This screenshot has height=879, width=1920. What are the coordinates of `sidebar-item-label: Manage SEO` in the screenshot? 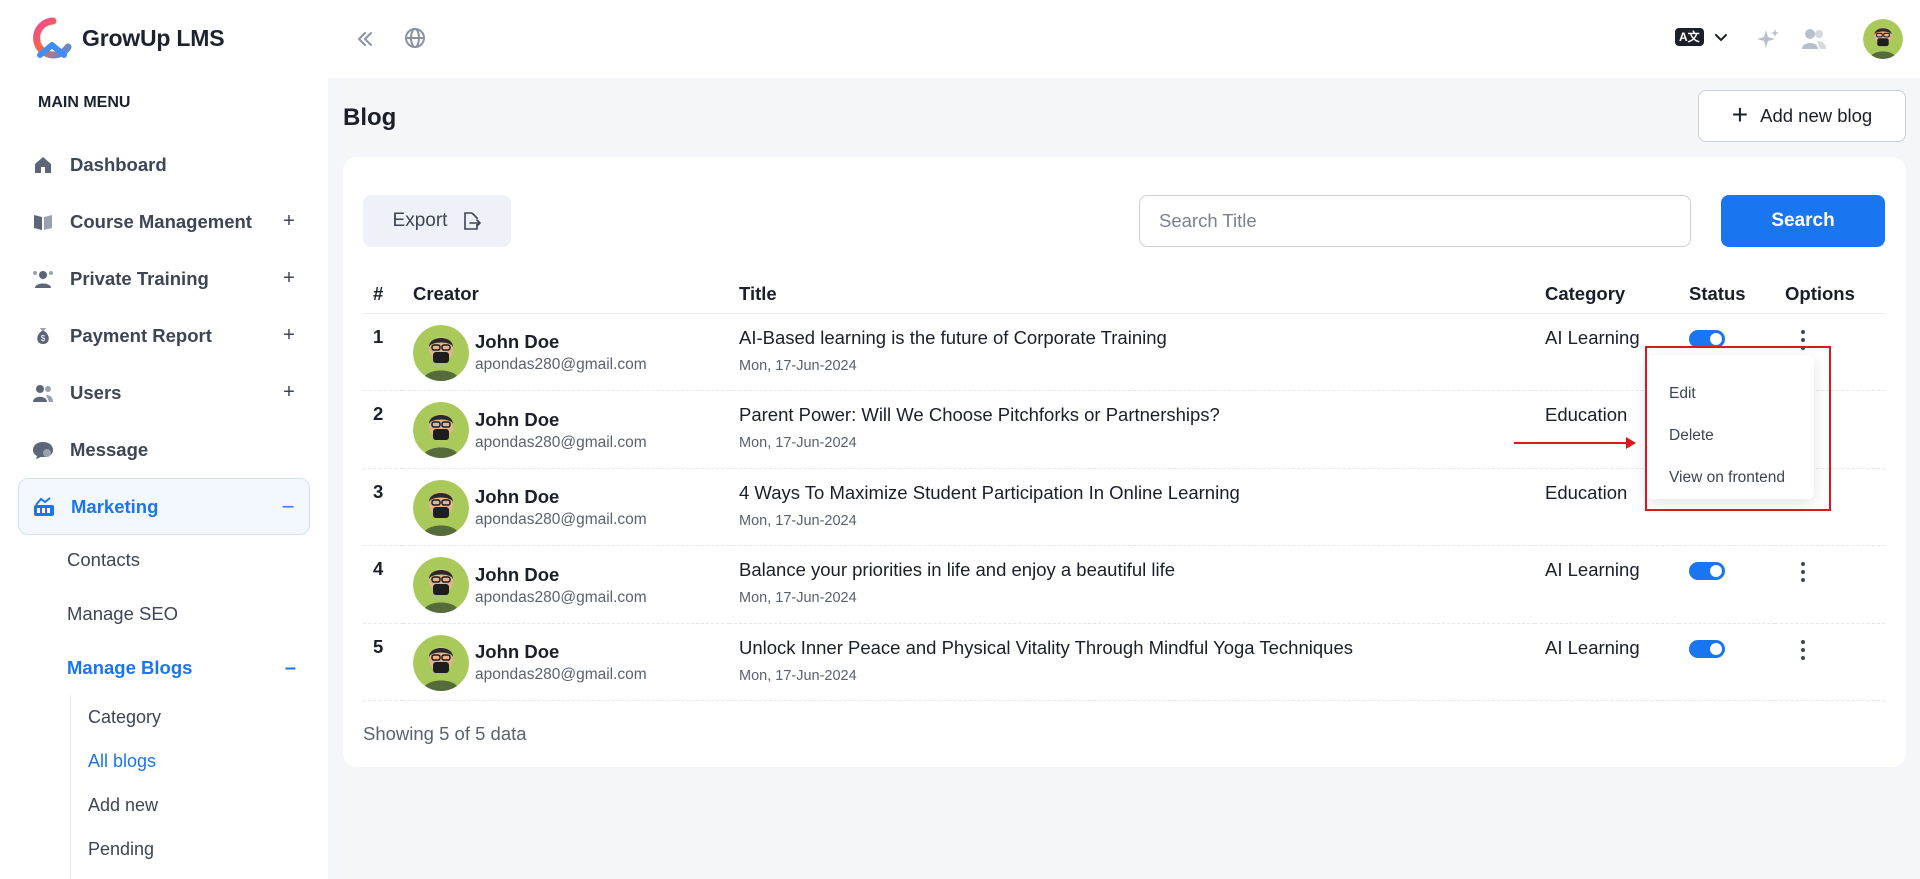 It's located at (123, 613).